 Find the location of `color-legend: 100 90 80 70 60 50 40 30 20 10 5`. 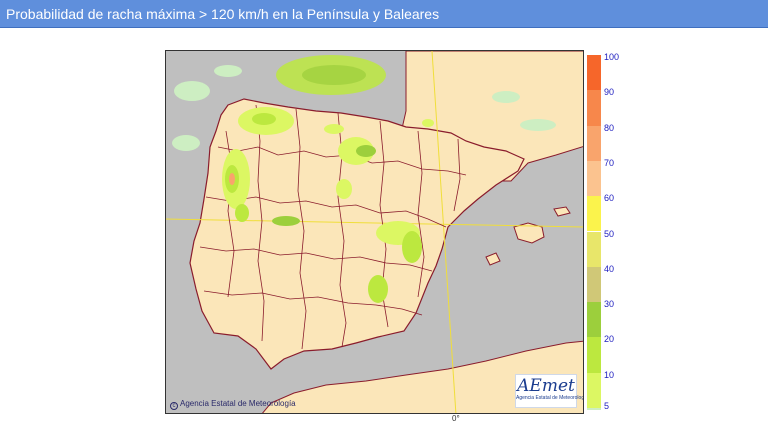

color-legend: 100 90 80 70 60 50 40 30 20 10 5 is located at coordinates (605, 231).